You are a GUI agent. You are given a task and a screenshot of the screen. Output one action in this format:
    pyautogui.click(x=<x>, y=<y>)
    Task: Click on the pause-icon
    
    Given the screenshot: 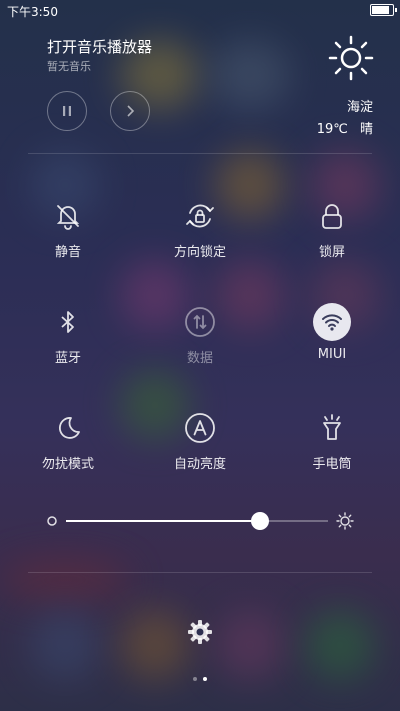 What is the action you would take?
    pyautogui.click(x=67, y=111)
    